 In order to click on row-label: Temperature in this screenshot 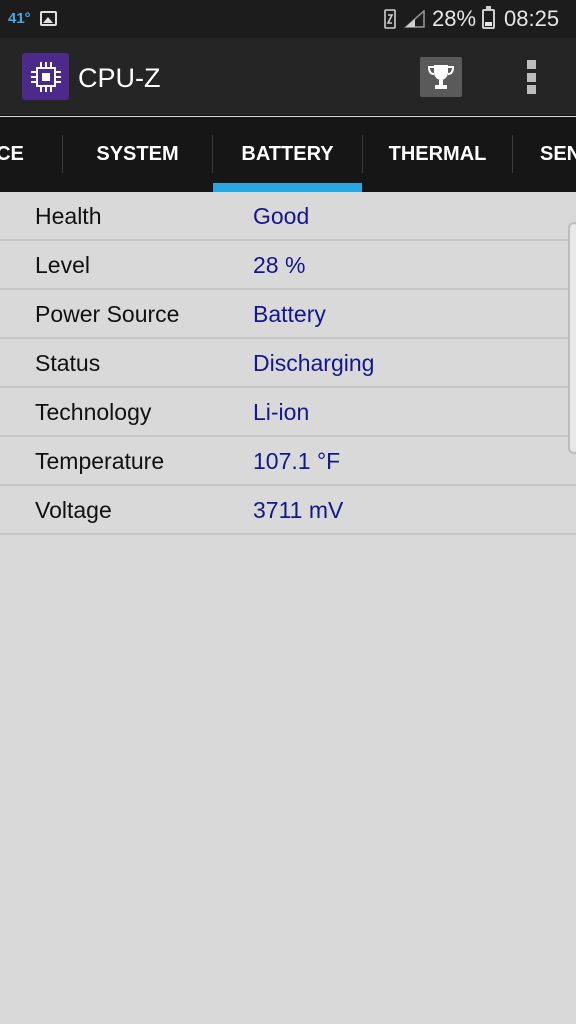, I will do `click(100, 461)`.